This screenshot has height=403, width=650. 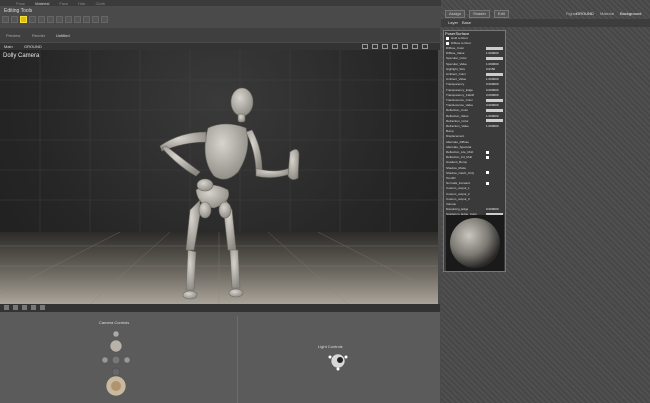 What do you see at coordinates (33, 46) in the screenshot?
I see `ground-select: GROUND` at bounding box center [33, 46].